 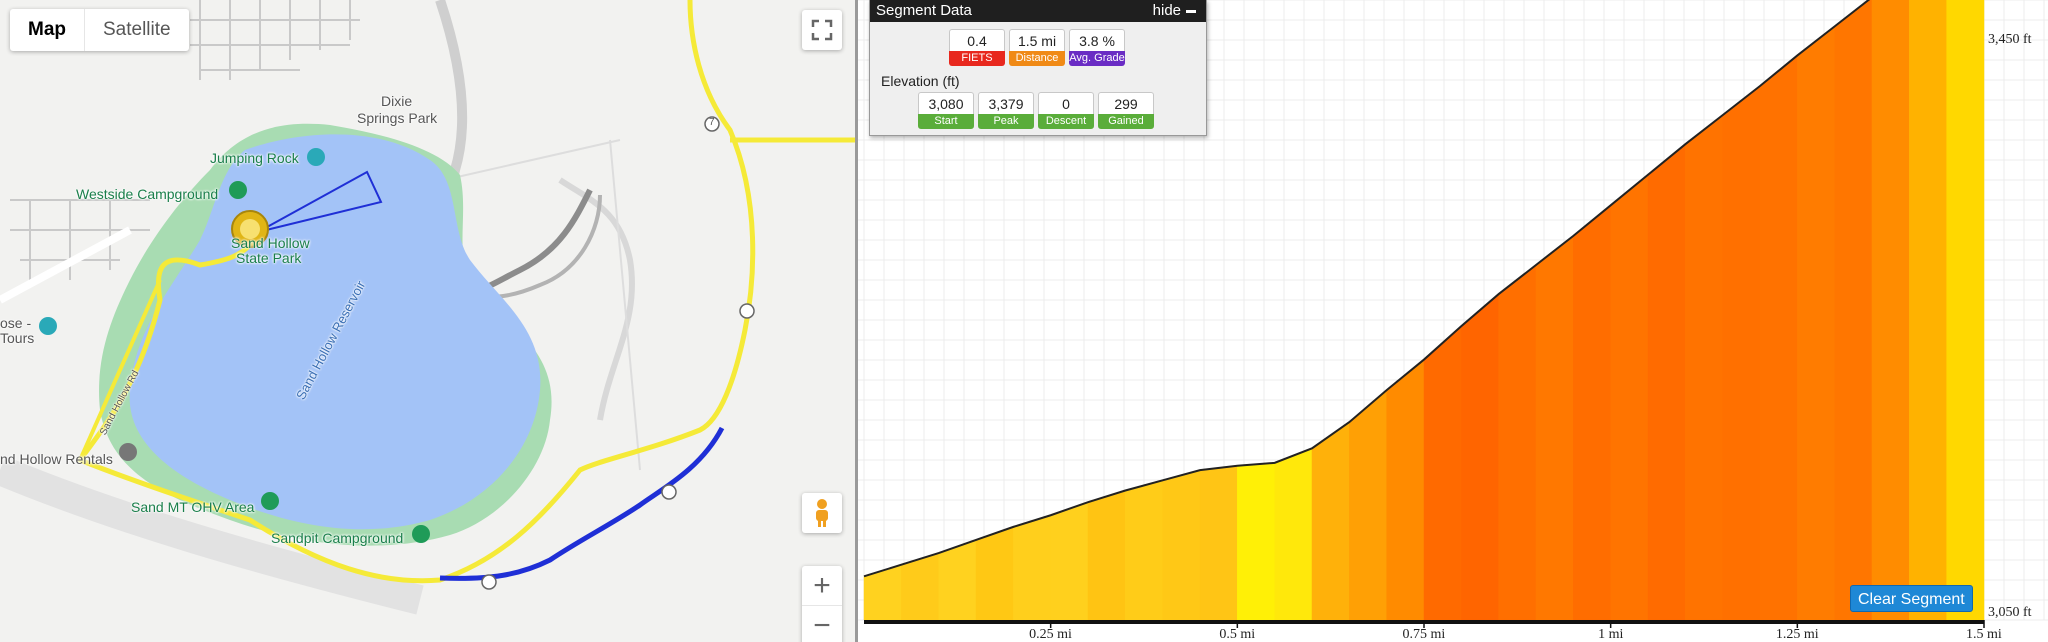 What do you see at coordinates (337, 538) in the screenshot?
I see `map-label-sandpit: Sandpit Campground` at bounding box center [337, 538].